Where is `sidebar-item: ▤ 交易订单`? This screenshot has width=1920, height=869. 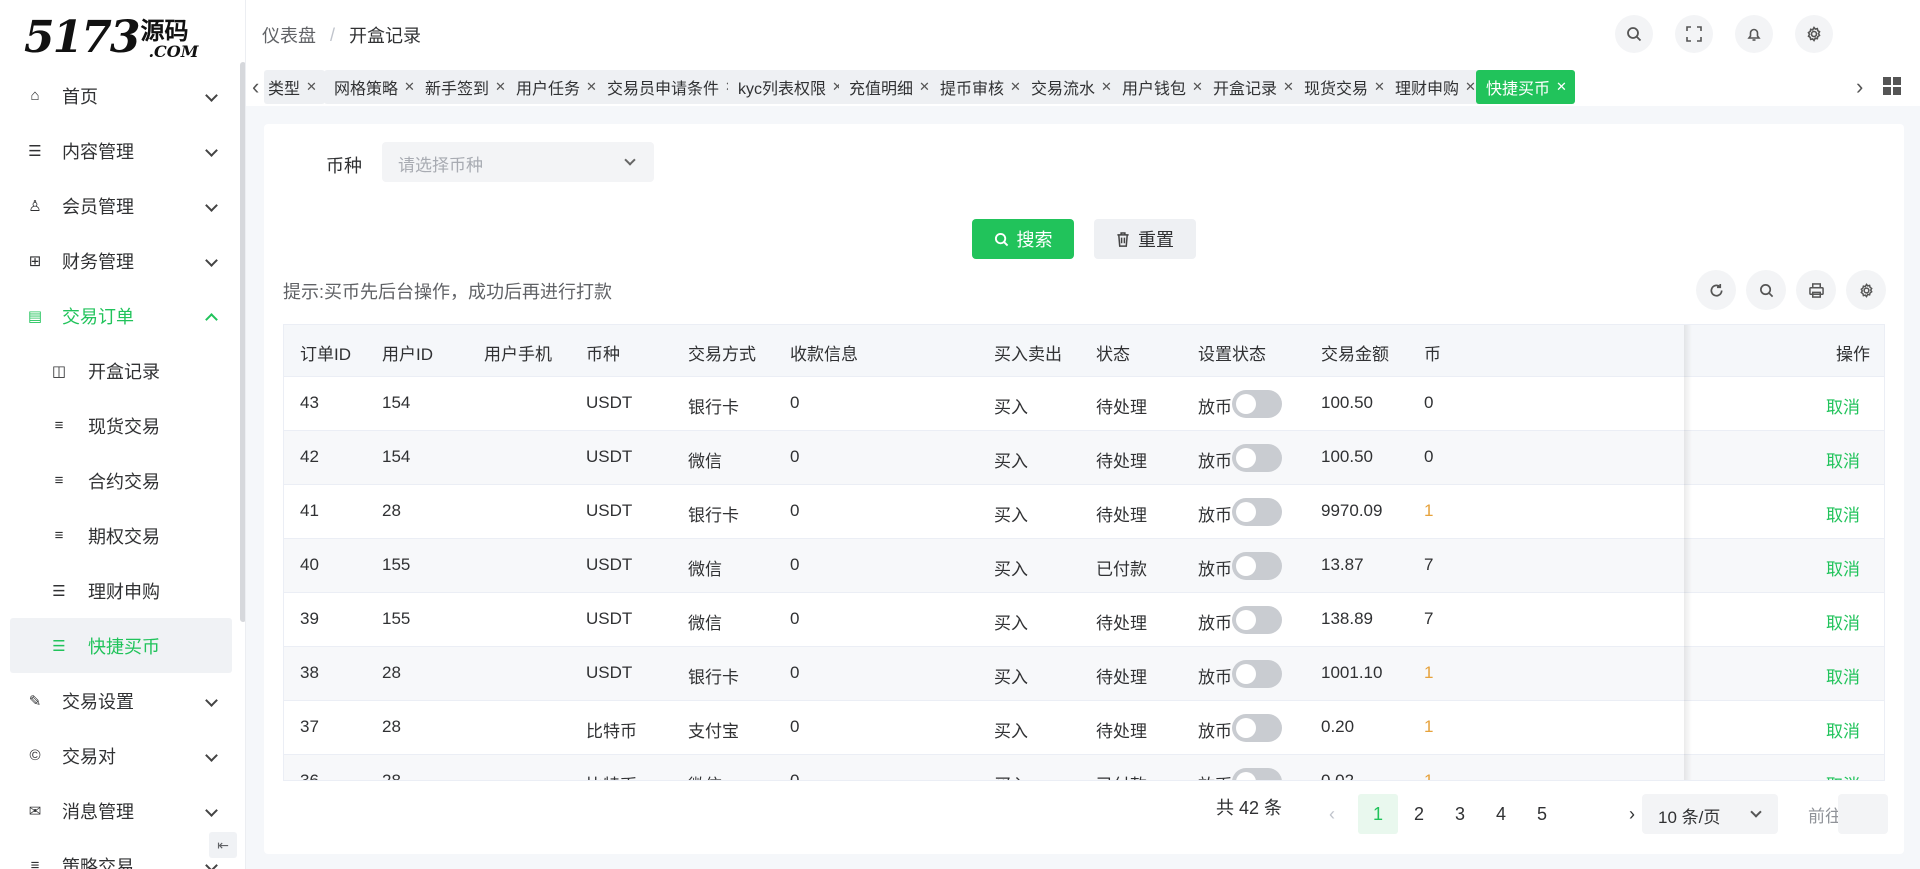
sidebar-item: ▤ 交易订单 is located at coordinates (121, 315).